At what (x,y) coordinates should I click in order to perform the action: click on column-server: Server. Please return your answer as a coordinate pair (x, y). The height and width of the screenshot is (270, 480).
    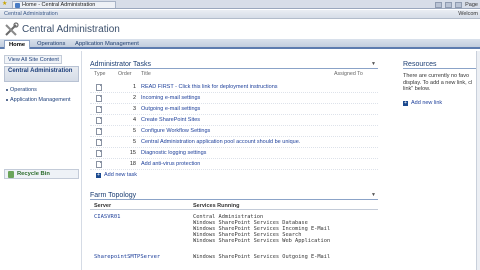
    Looking at the image, I should click on (103, 206).